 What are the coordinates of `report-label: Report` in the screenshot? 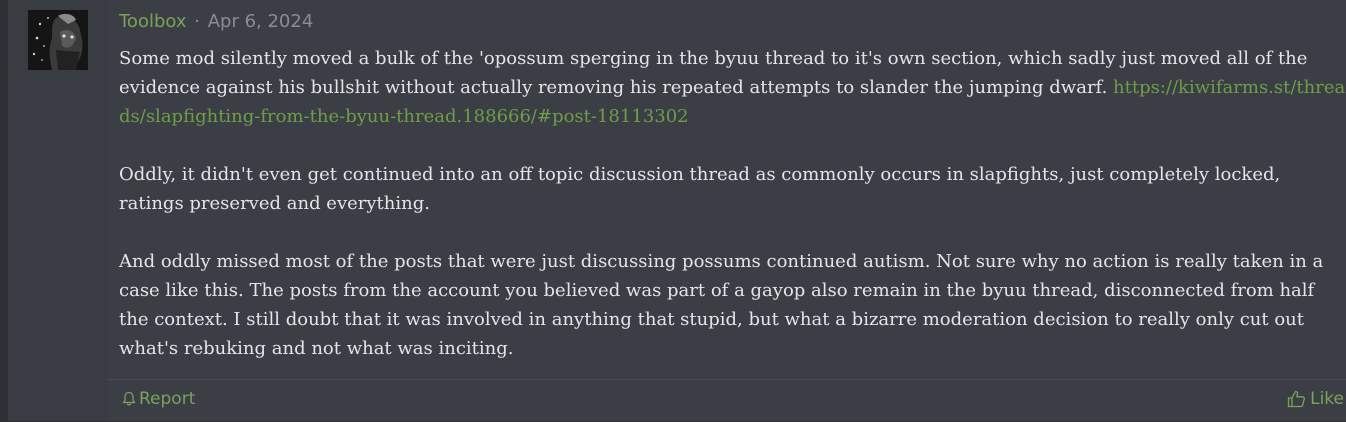 It's located at (167, 399).